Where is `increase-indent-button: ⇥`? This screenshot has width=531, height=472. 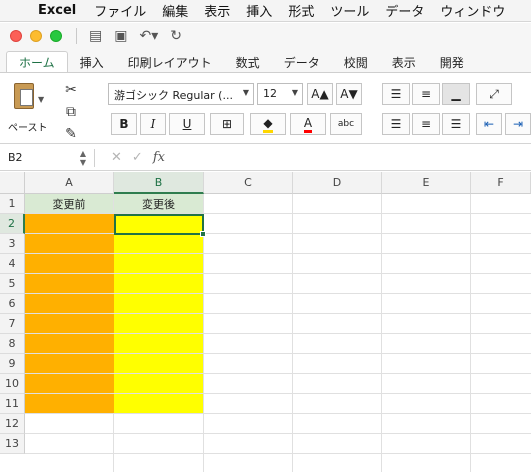
increase-indent-button: ⇥ is located at coordinates (518, 124).